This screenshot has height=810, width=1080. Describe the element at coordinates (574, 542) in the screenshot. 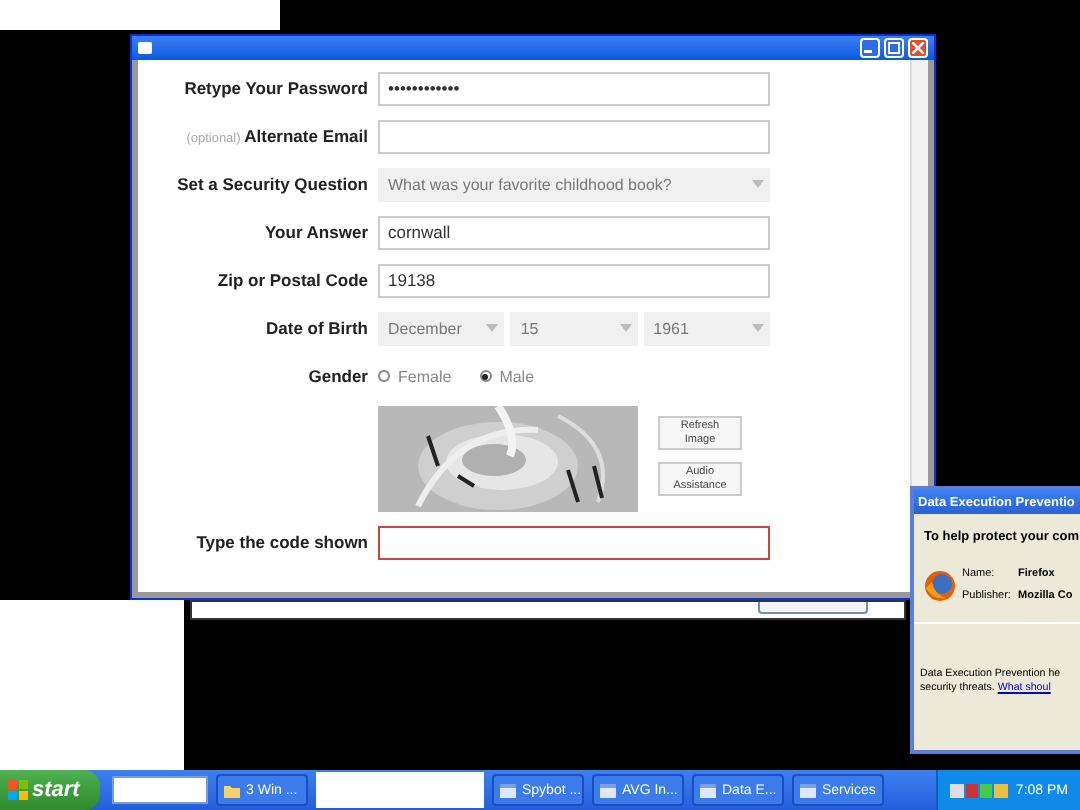

I see `input-field` at that location.